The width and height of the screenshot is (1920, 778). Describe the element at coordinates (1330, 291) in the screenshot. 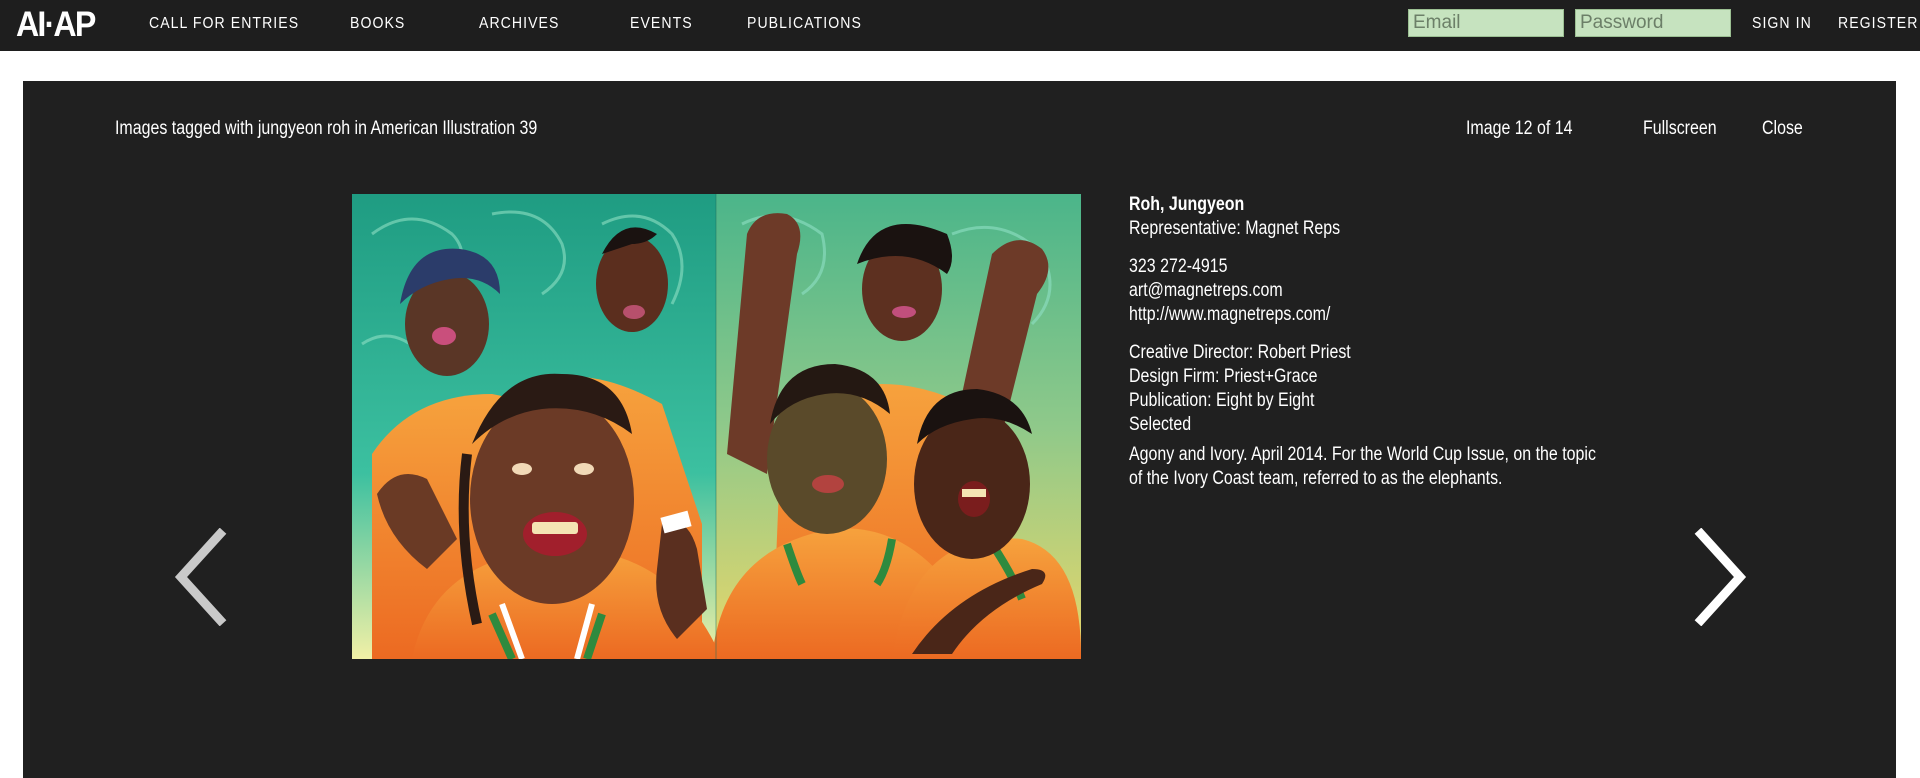

I see `email-link: art@magnetreps.com` at that location.